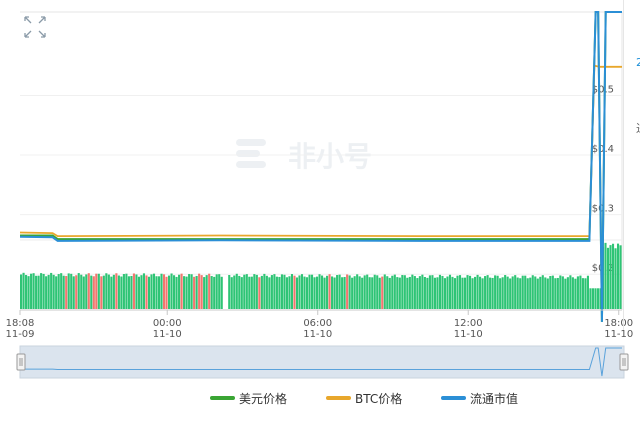 This screenshot has height=435, width=640. Describe the element at coordinates (638, 128) in the screenshot. I see `right-panel-glyph-bottom: 进` at that location.